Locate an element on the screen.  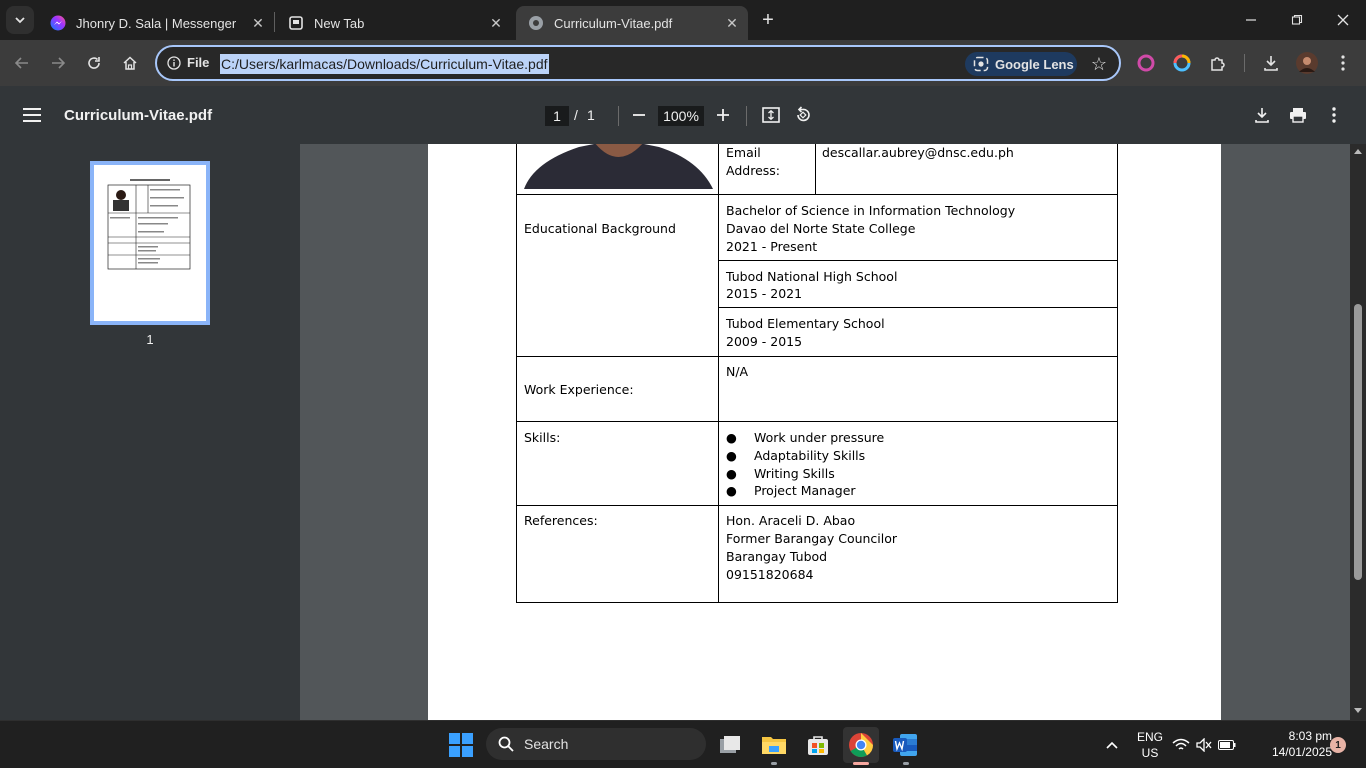
minimize-button is located at coordinates (1251, 20).